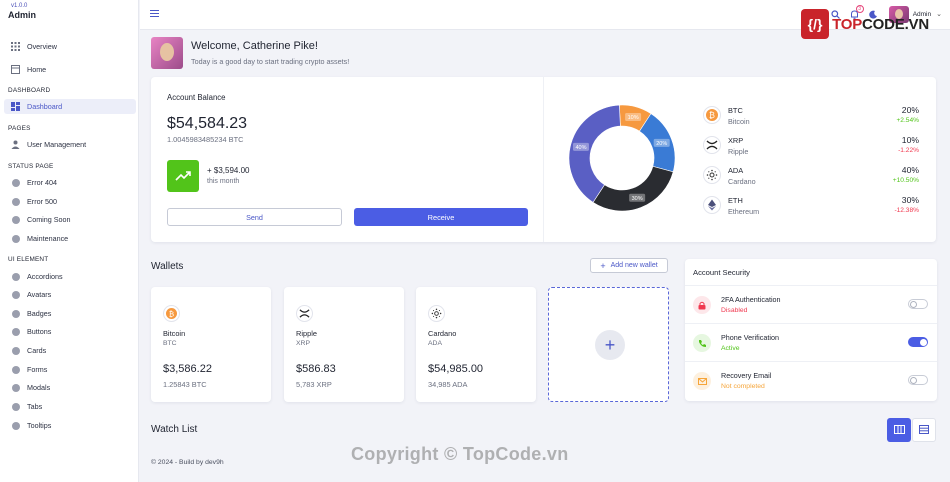  Describe the element at coordinates (622, 158) in the screenshot. I see `allocation-donut-chart: 10% 20% 30% 40%` at that location.